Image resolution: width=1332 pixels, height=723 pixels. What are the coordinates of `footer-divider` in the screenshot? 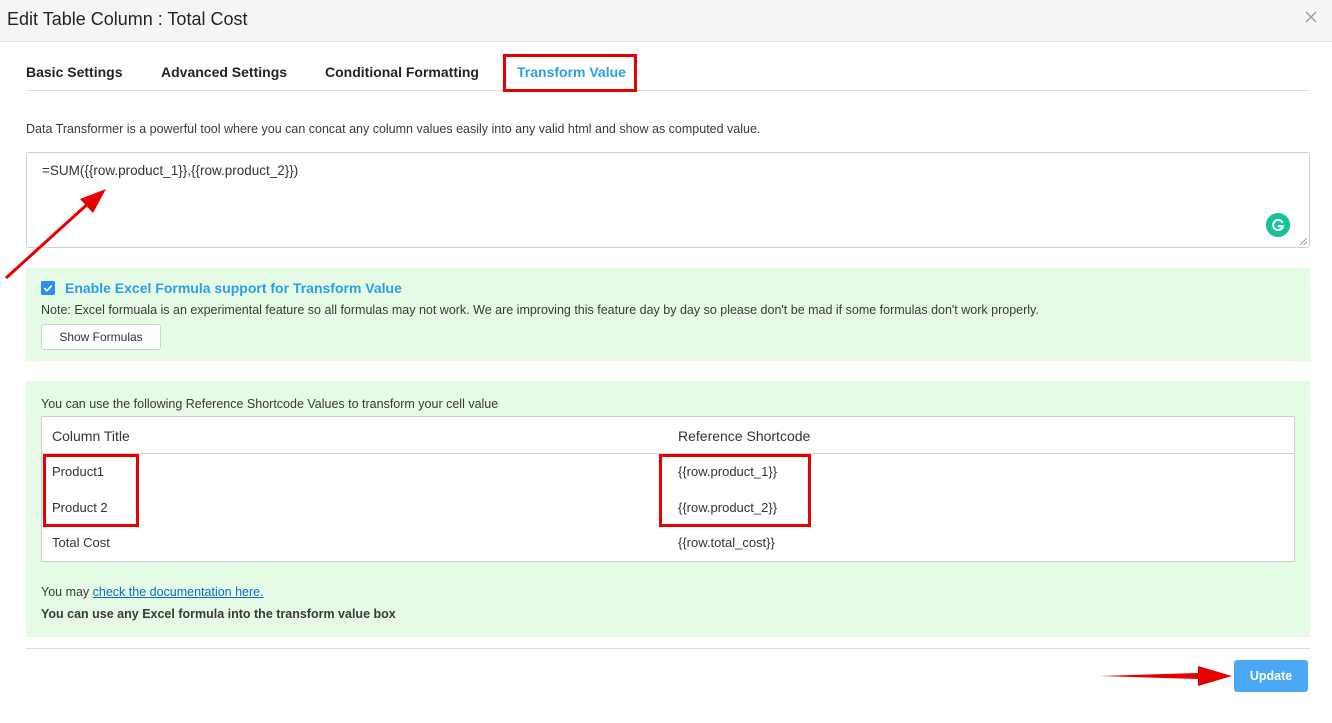 It's located at (668, 648).